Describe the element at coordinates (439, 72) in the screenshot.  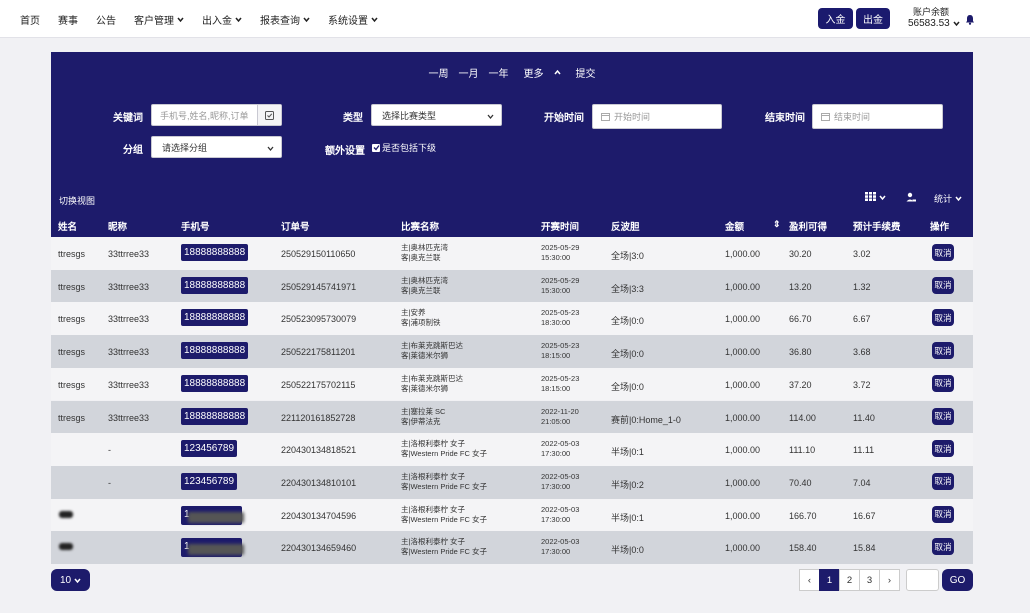
I see `period-week: 一周` at that location.